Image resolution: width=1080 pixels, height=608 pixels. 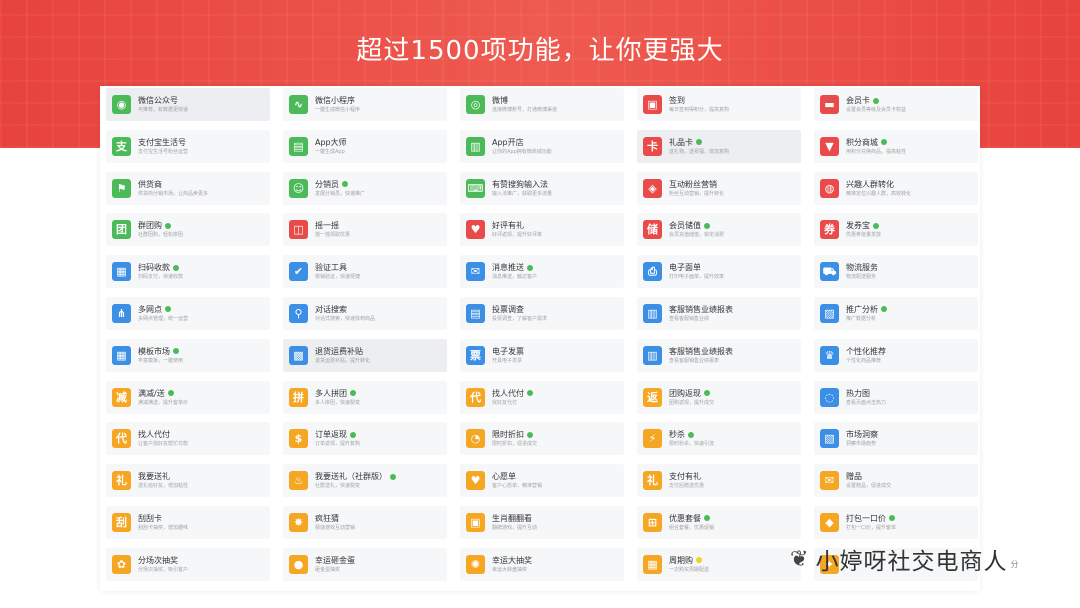 I want to click on feature-card: ⌨ 有赞搜狗输入法 输入法推广，获取更多流量, so click(x=542, y=188).